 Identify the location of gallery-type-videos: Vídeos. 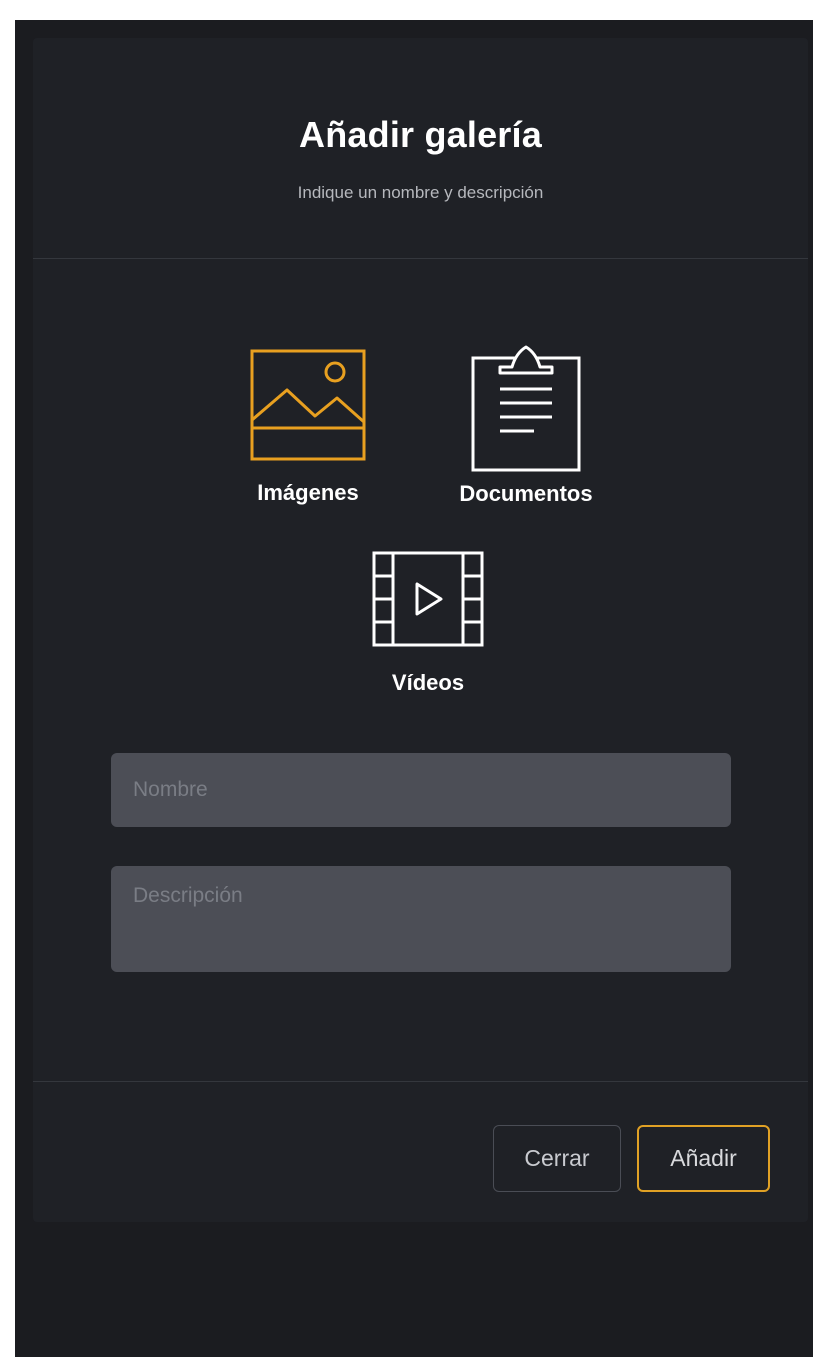
(428, 623).